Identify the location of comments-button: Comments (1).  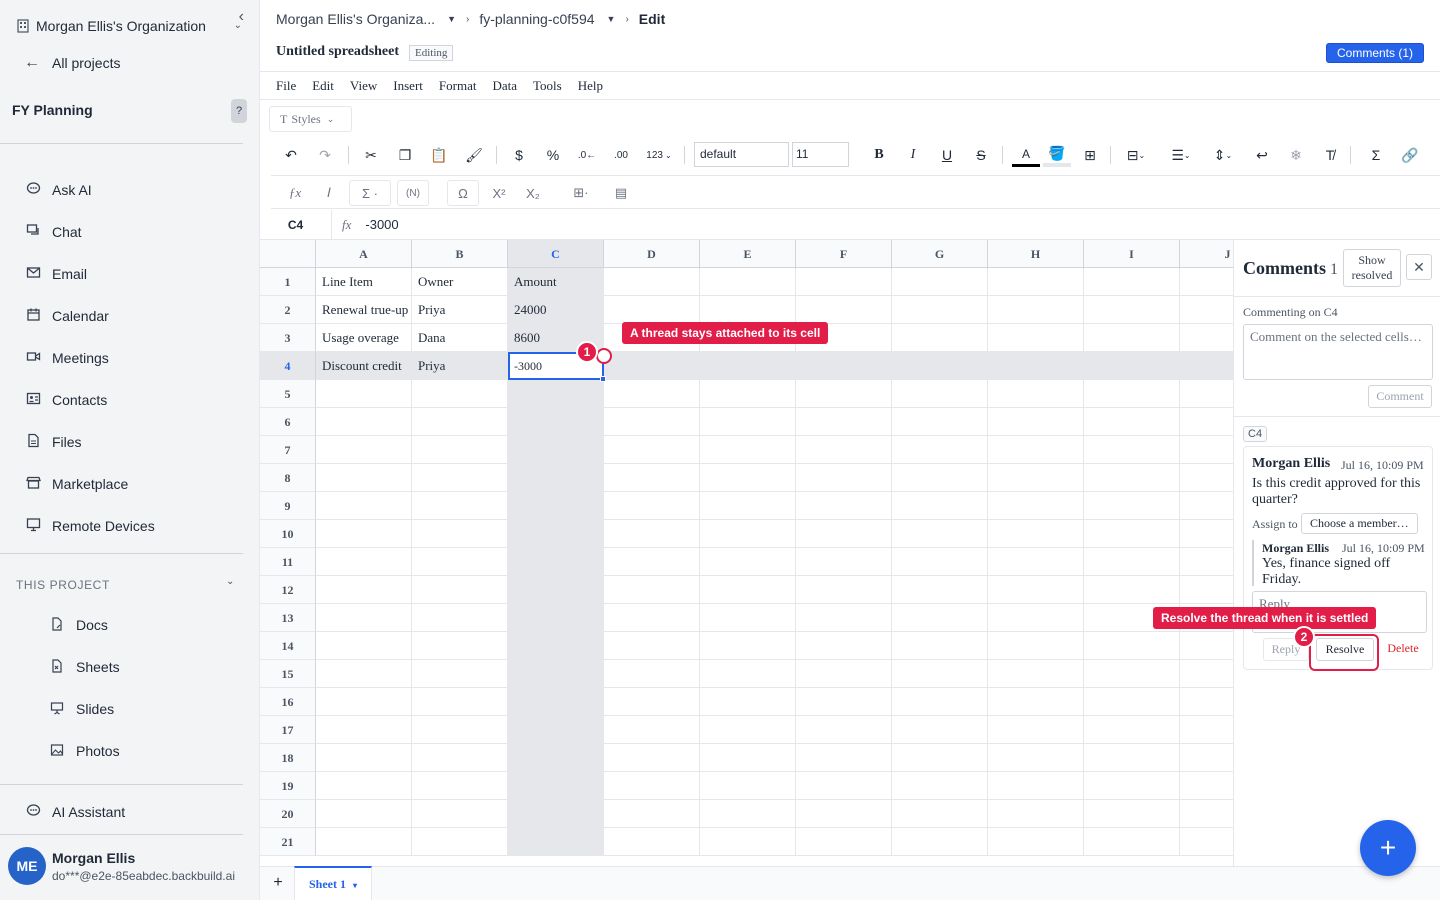
(1375, 53).